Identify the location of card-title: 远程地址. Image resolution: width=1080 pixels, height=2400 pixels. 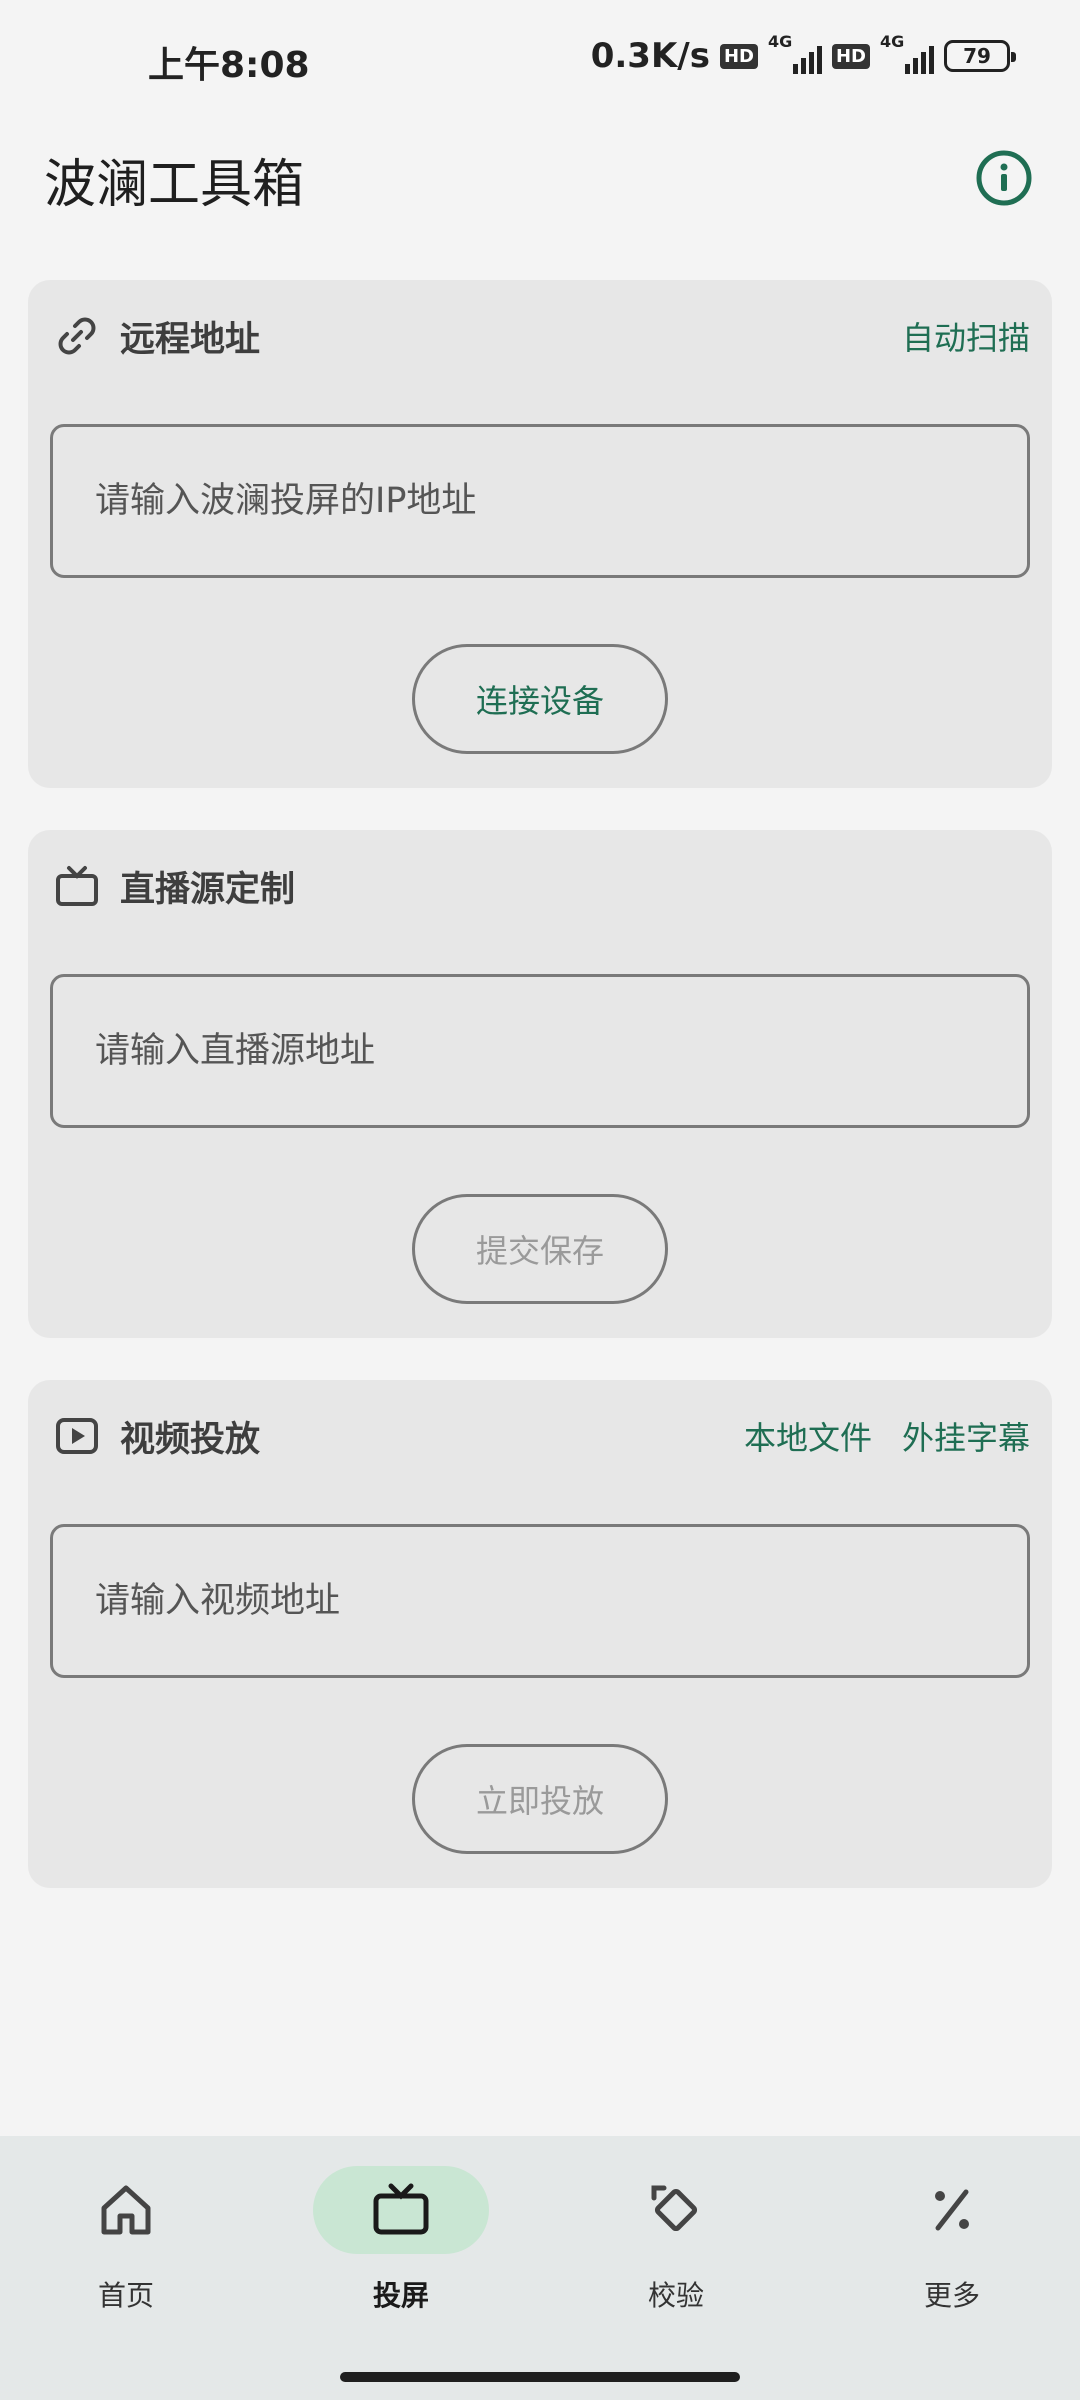
(190, 339).